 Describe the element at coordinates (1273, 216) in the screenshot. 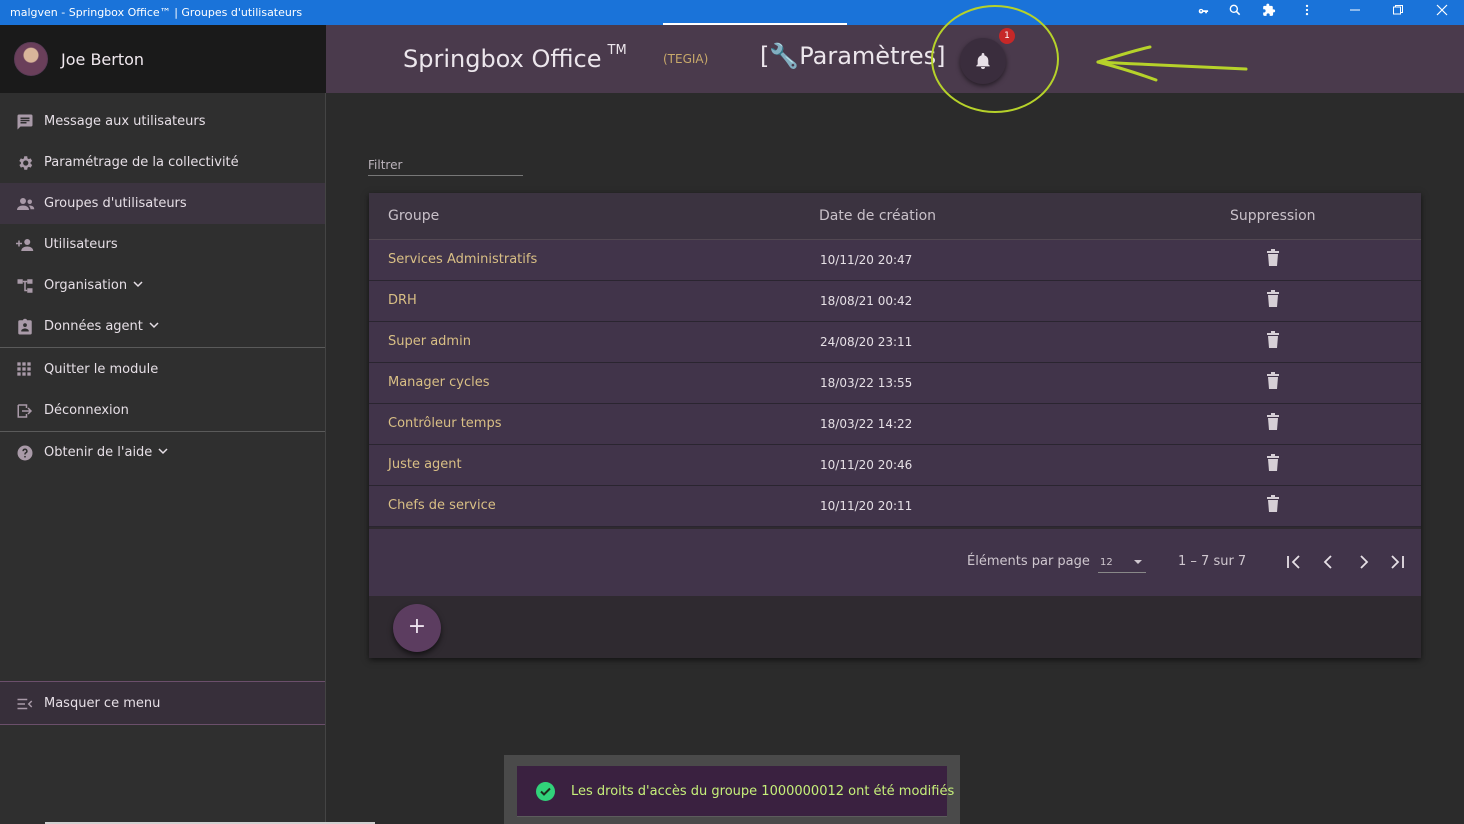

I see `column-header-delete: Suppression` at that location.